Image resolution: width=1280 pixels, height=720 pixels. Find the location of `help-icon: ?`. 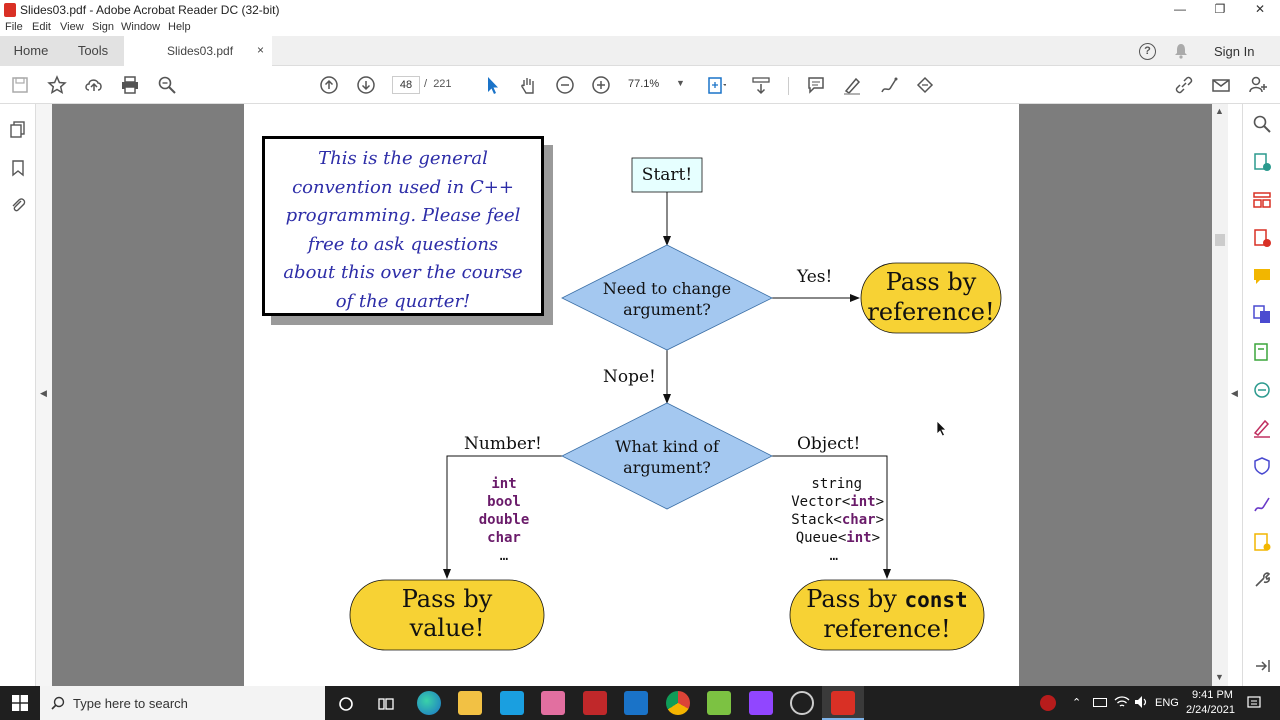

help-icon: ? is located at coordinates (1147, 51).